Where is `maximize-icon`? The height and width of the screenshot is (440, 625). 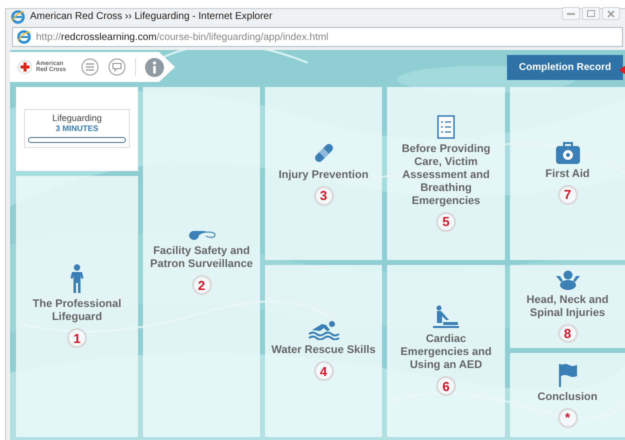
maximize-icon is located at coordinates (591, 13).